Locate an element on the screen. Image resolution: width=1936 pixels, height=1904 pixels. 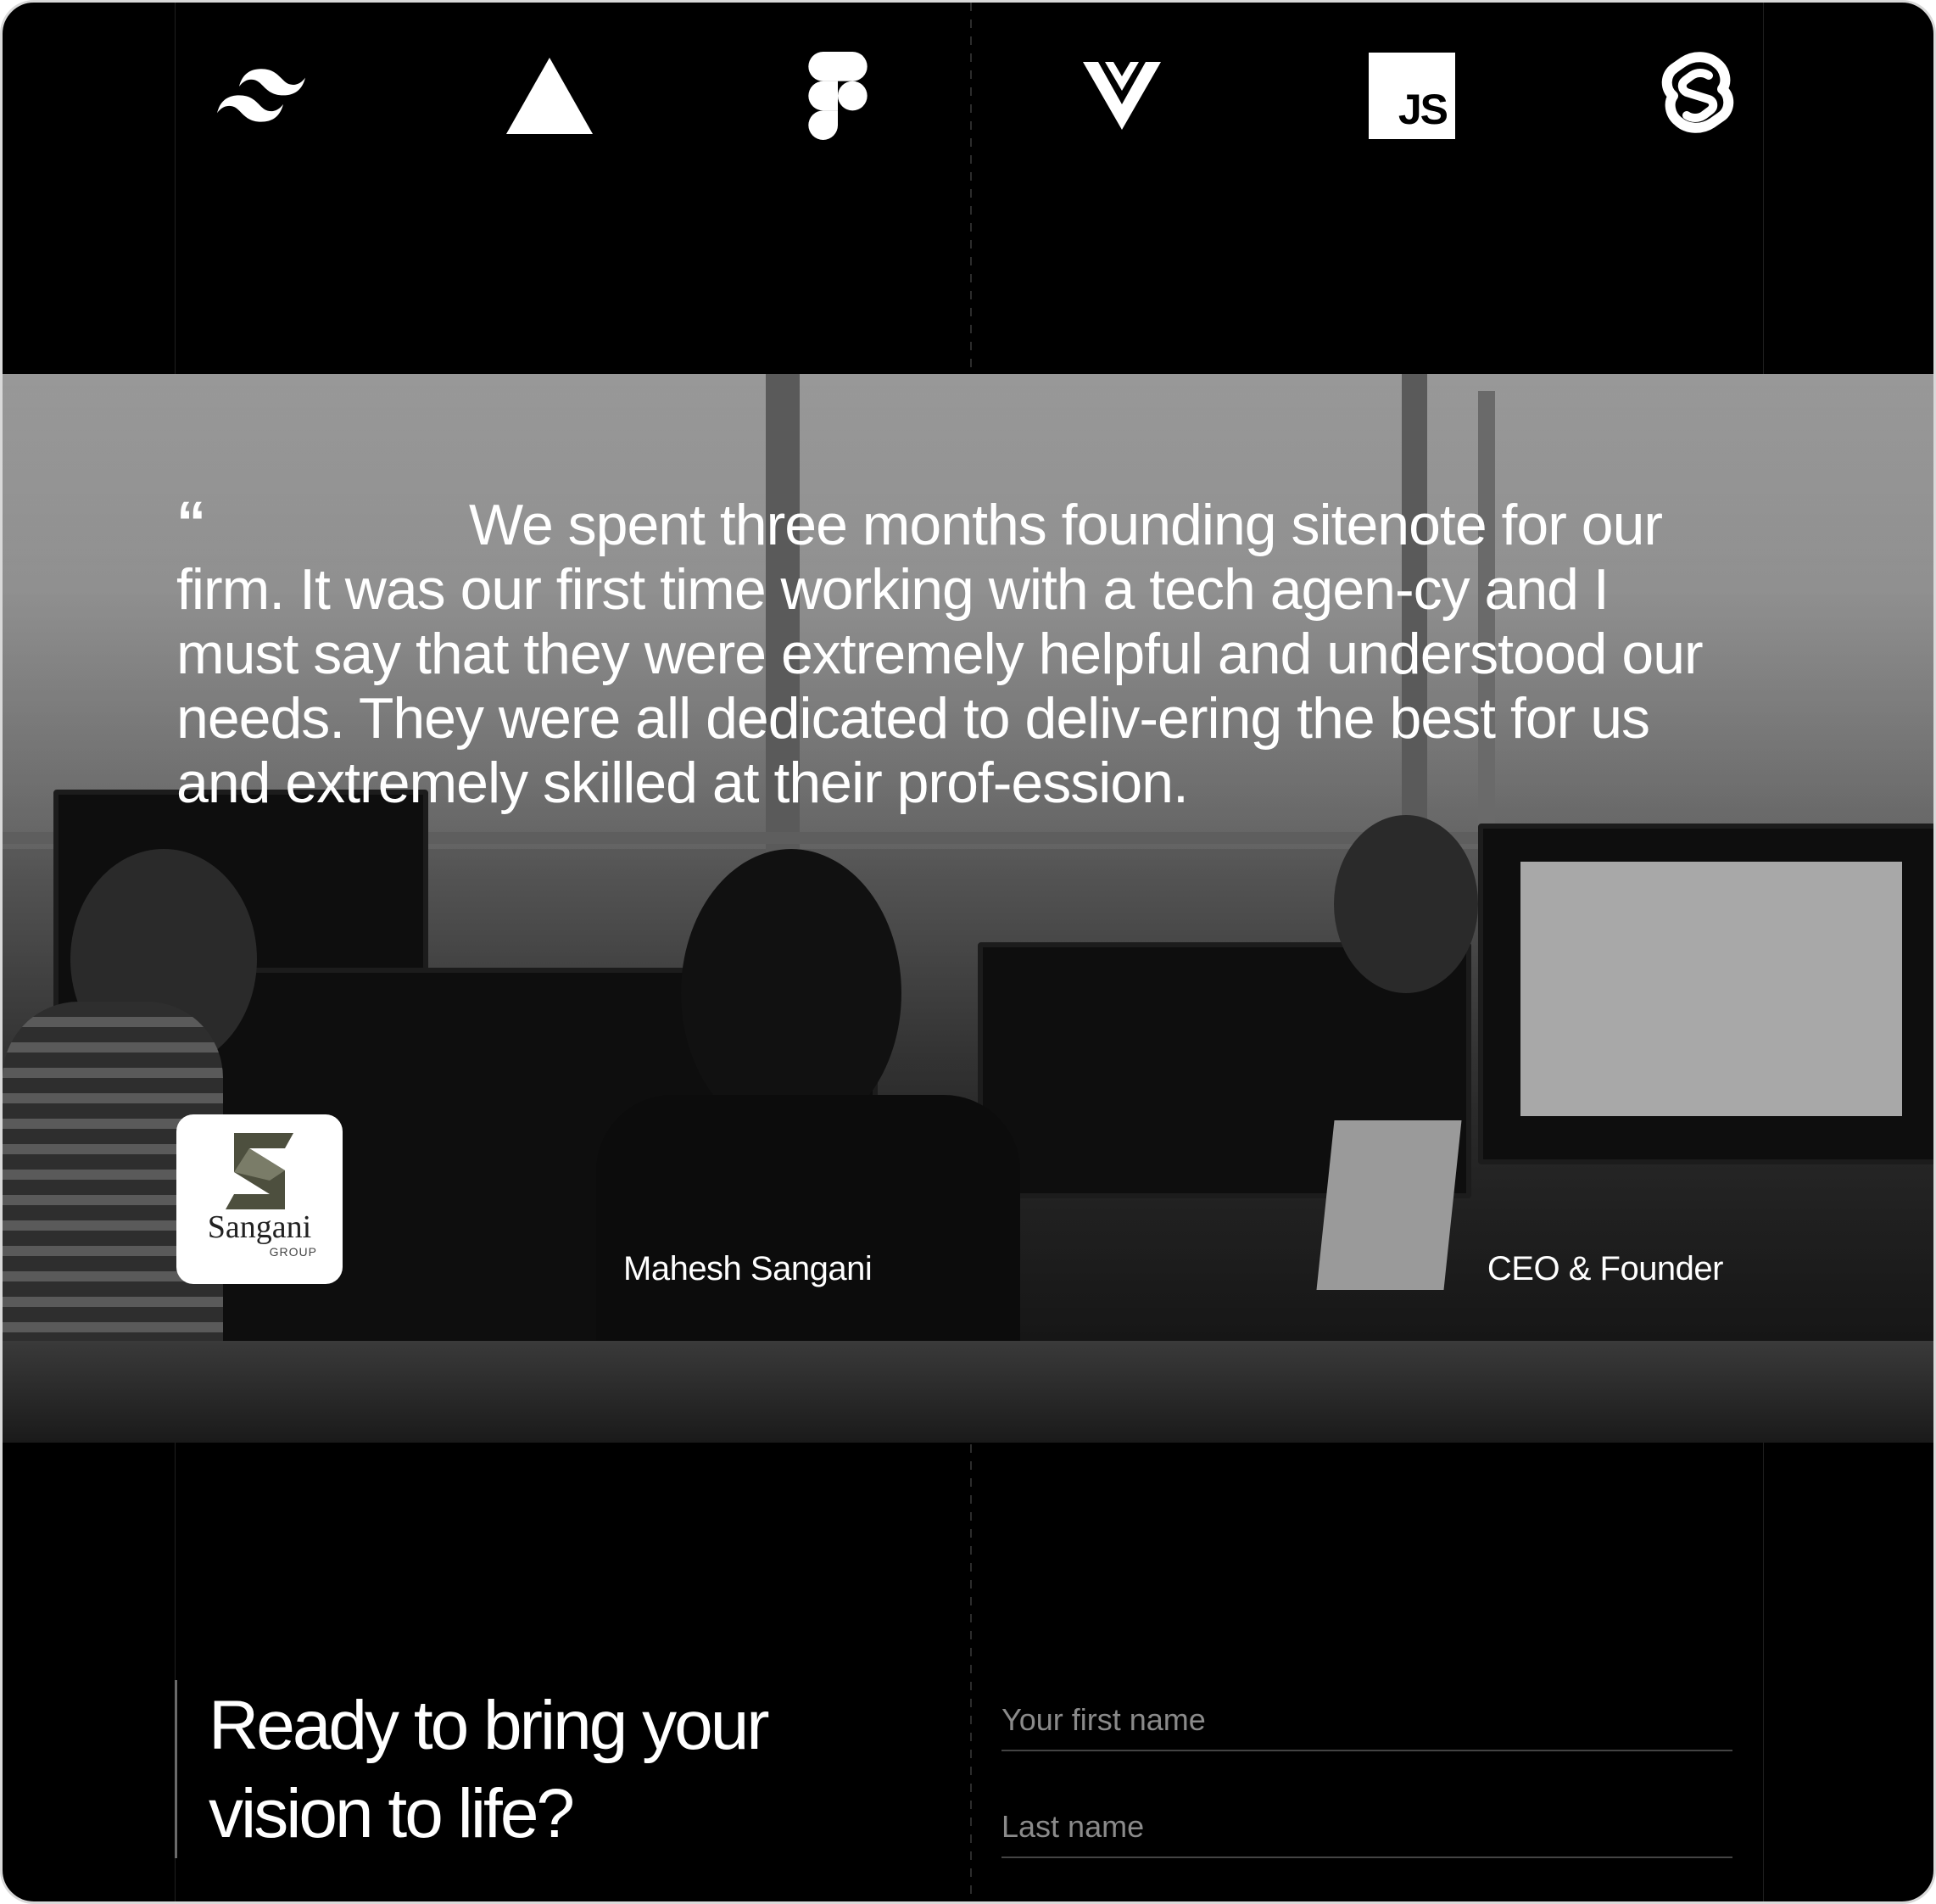
javascript-icon: JS is located at coordinates (1412, 96).